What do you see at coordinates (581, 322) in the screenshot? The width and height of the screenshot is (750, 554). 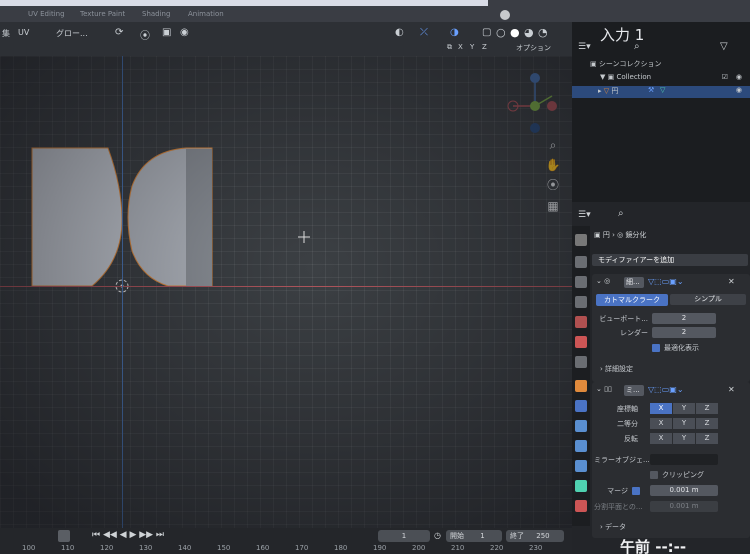 I see `scene-tab-icon` at bounding box center [581, 322].